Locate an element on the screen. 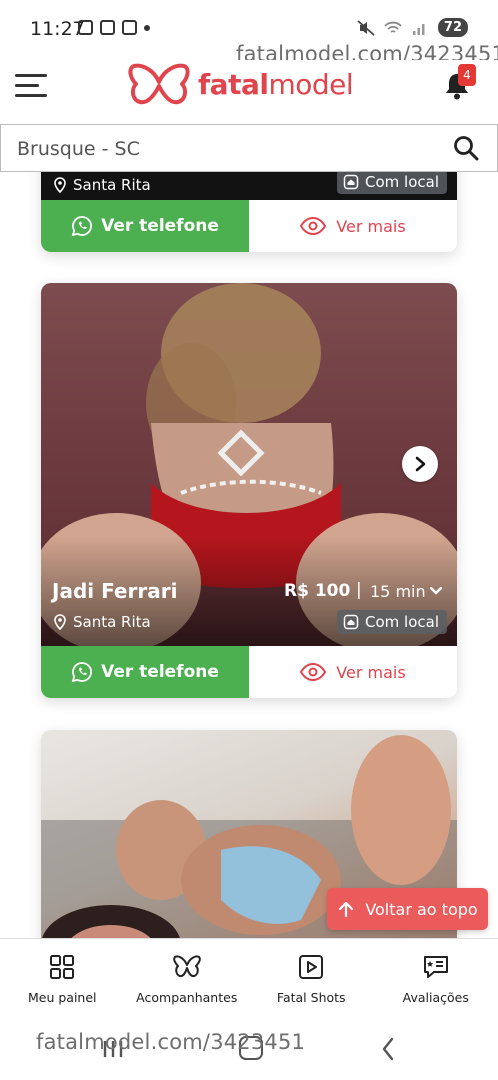  listing-photo: Santa Rita Com local is located at coordinates (249, 186).